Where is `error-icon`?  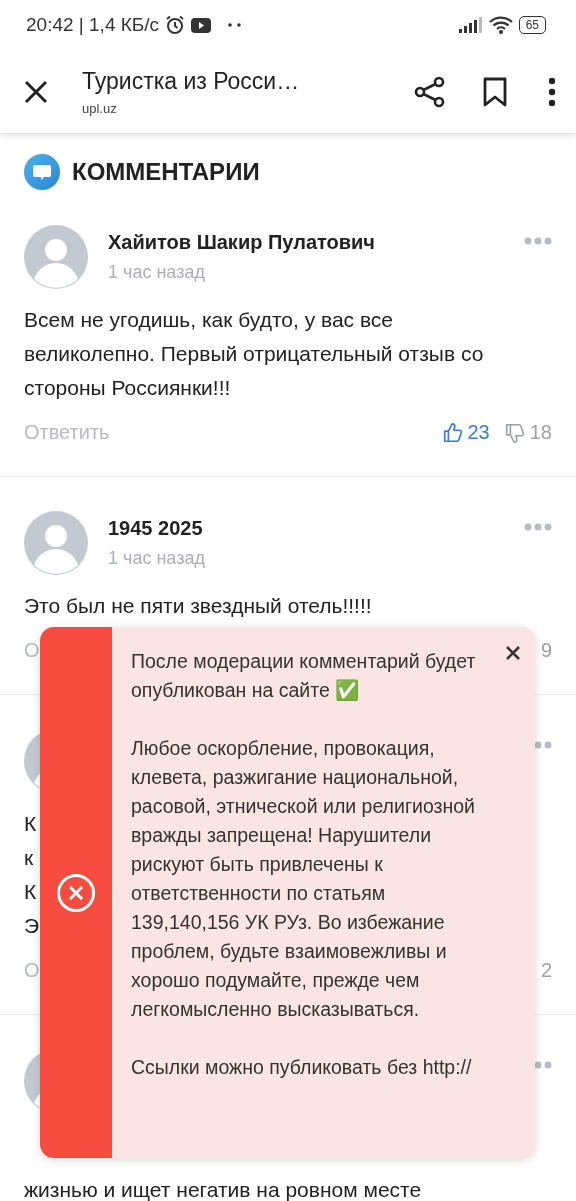 error-icon is located at coordinates (76, 892).